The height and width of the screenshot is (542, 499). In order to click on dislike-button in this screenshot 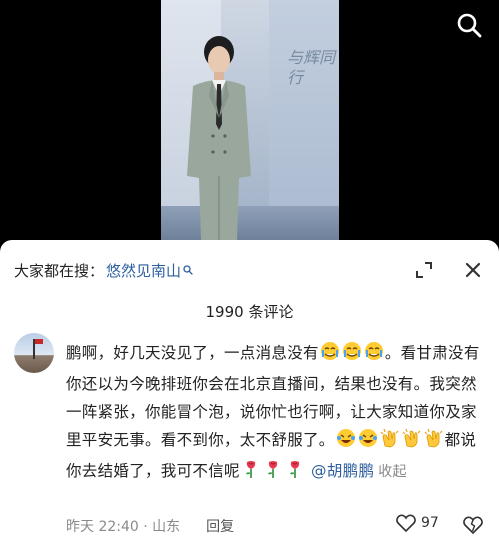, I will do `click(473, 525)`.